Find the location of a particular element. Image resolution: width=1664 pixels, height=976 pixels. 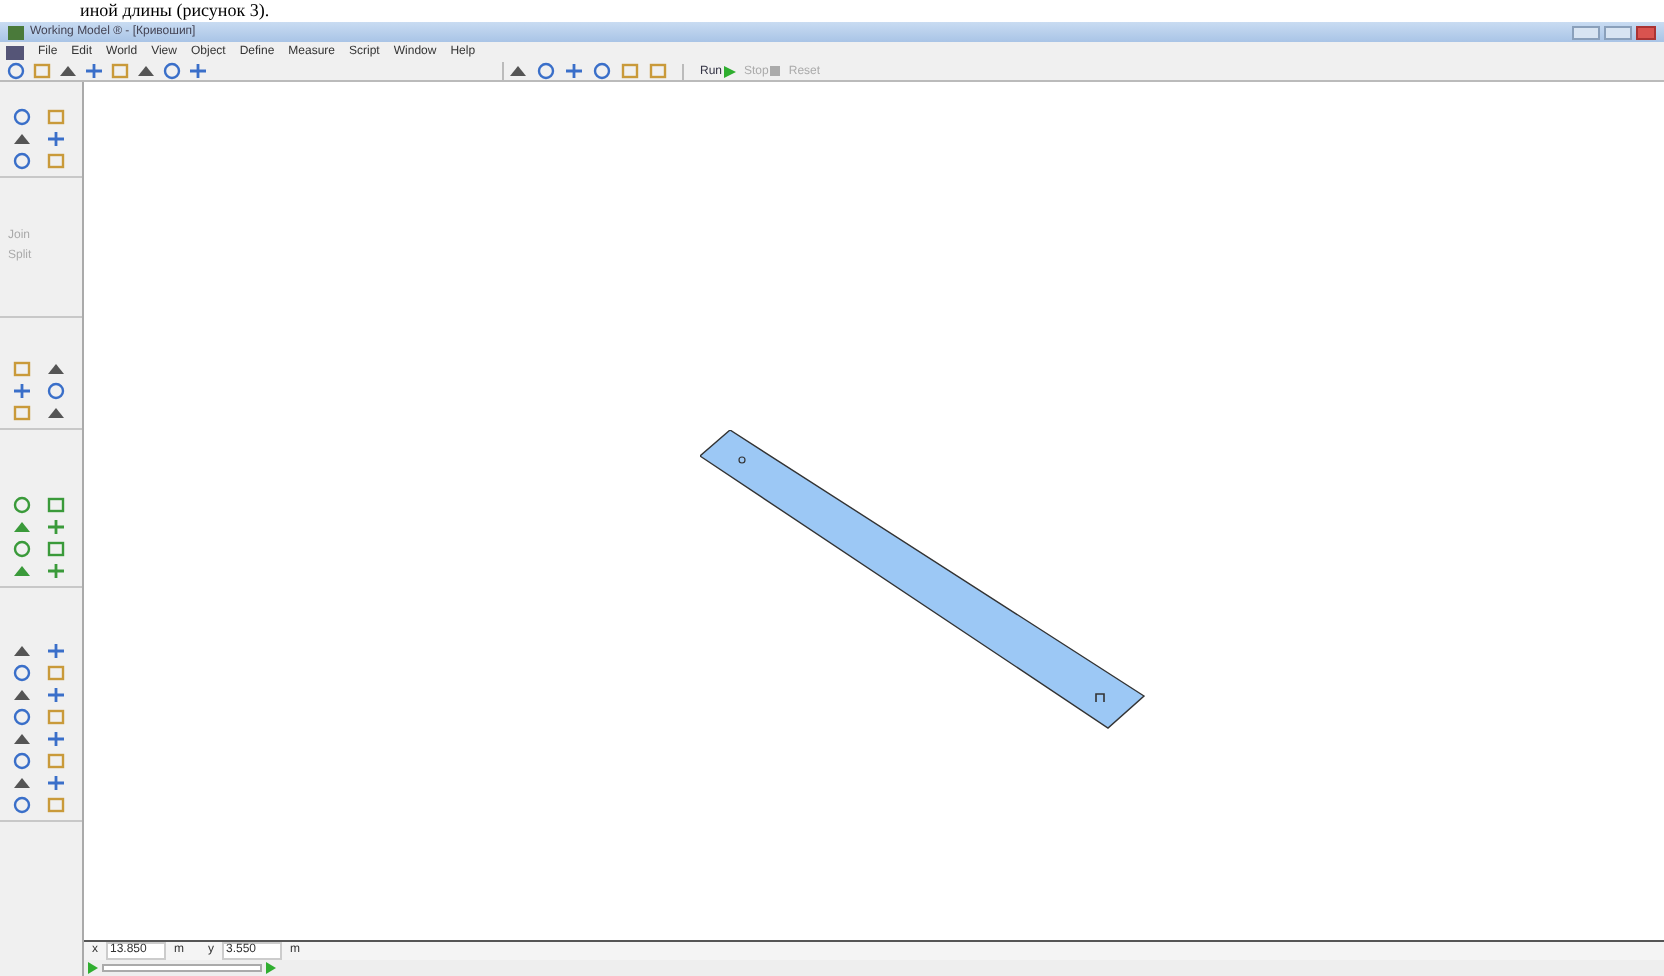

document-caption: иной длины (рисунок 3). is located at coordinates (175, 11).